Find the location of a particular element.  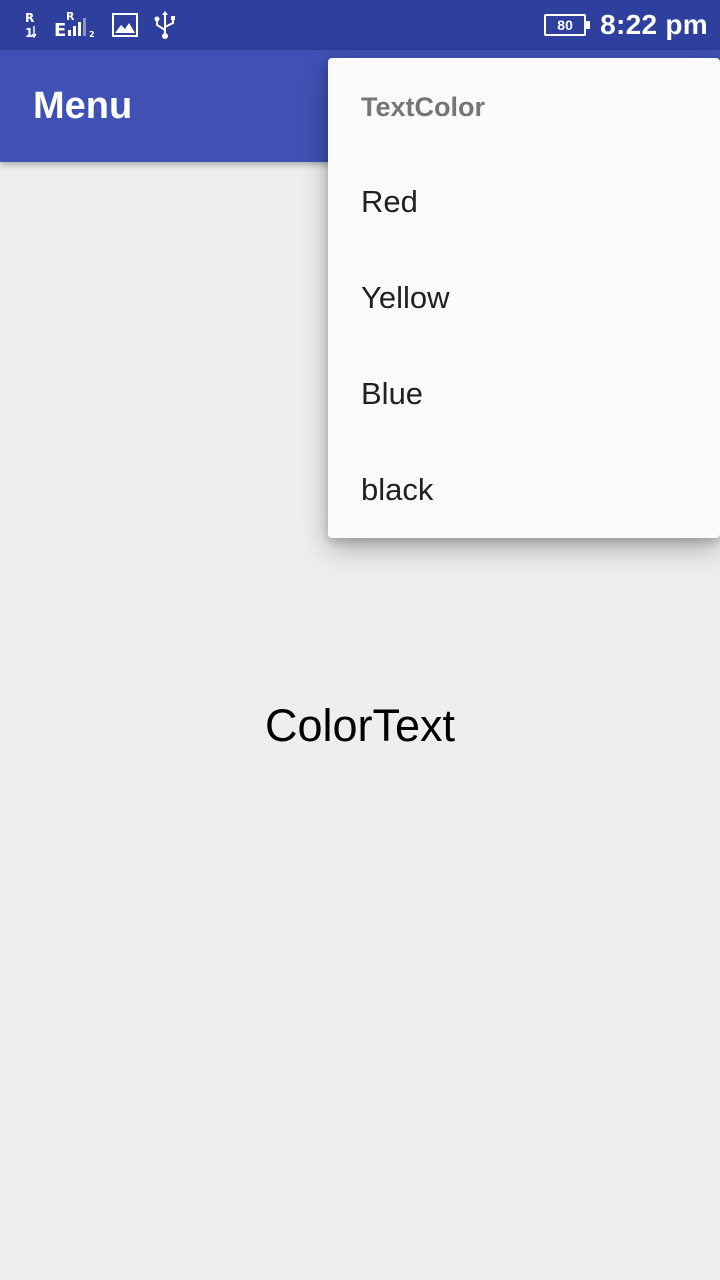

sim2-network-letter: E is located at coordinates (60, 30).